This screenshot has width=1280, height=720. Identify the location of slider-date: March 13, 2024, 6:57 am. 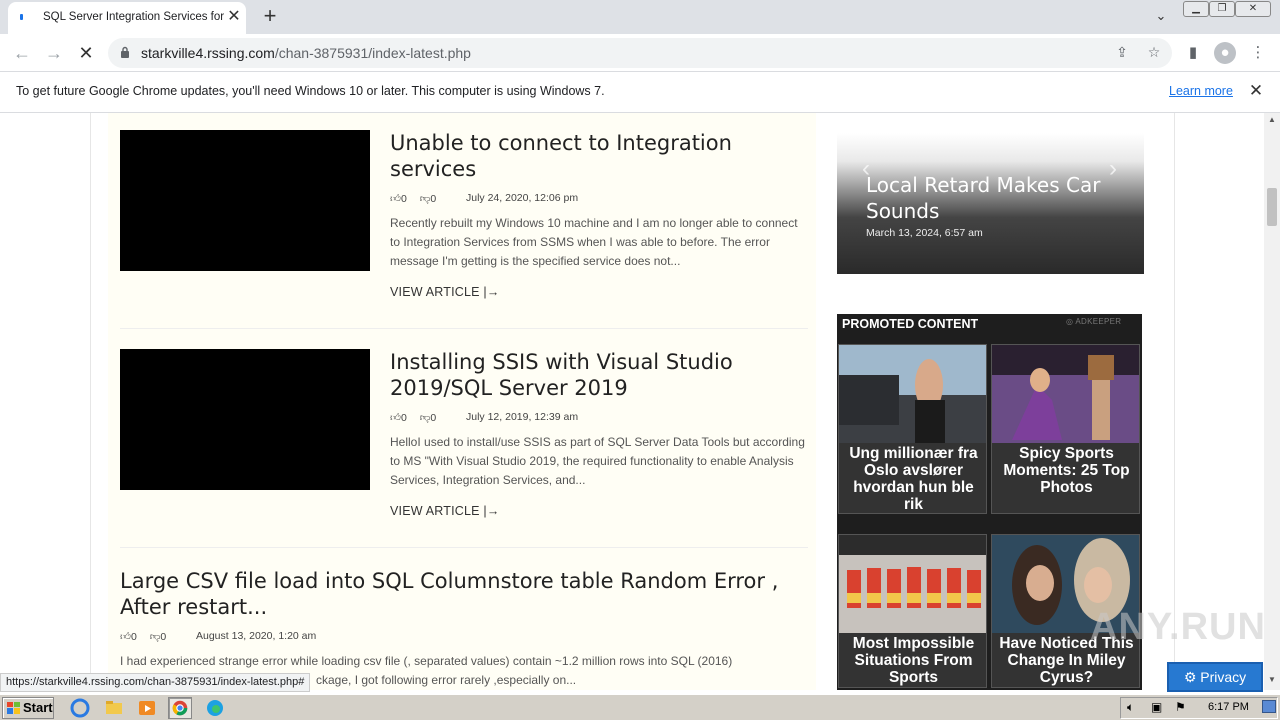
(924, 233).